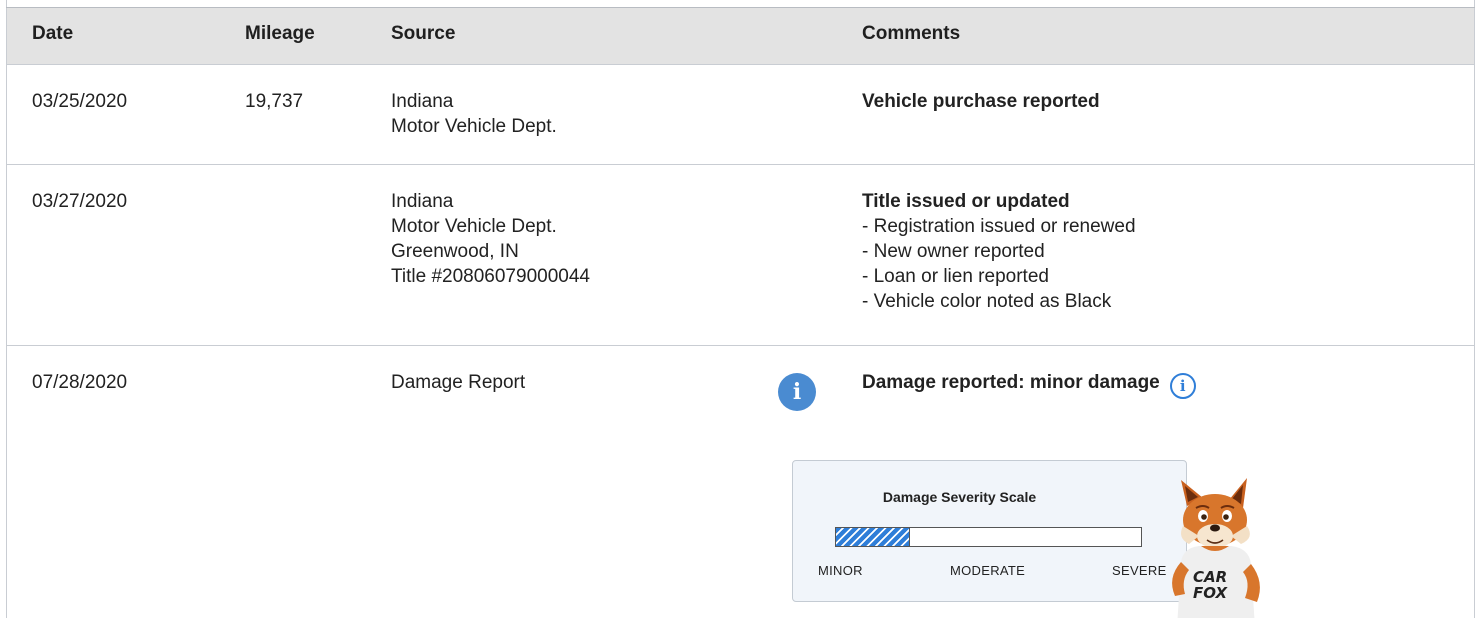  I want to click on header-date: Date, so click(53, 33).